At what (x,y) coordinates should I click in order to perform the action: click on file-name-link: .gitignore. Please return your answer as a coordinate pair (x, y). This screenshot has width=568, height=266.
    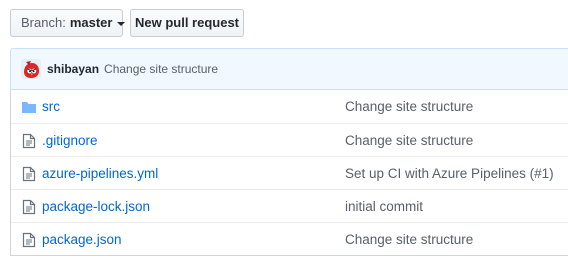
    Looking at the image, I should click on (70, 140).